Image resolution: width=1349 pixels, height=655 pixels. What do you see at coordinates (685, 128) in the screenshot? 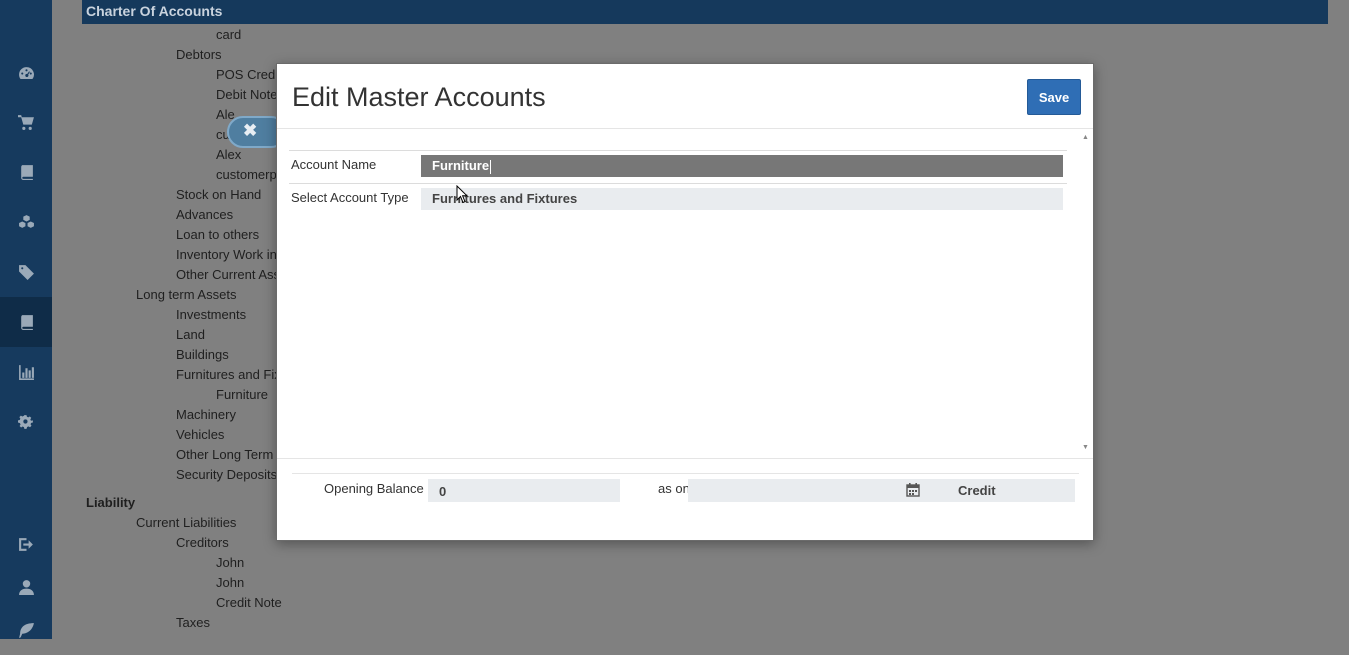
I see `header-divider` at bounding box center [685, 128].